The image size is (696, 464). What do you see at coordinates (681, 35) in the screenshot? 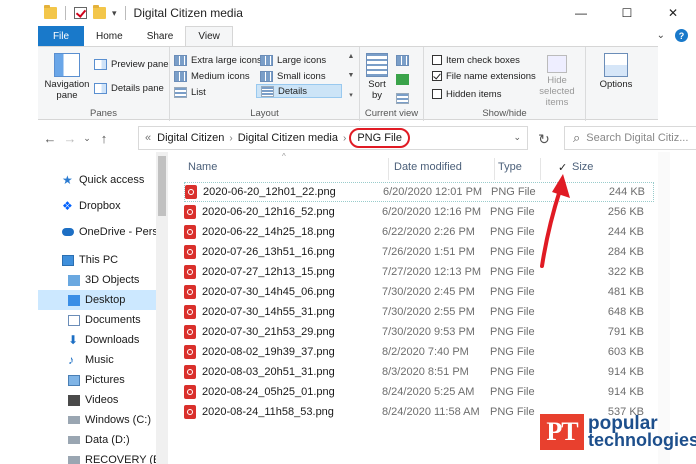
I see `help-icon: ?` at bounding box center [681, 35].